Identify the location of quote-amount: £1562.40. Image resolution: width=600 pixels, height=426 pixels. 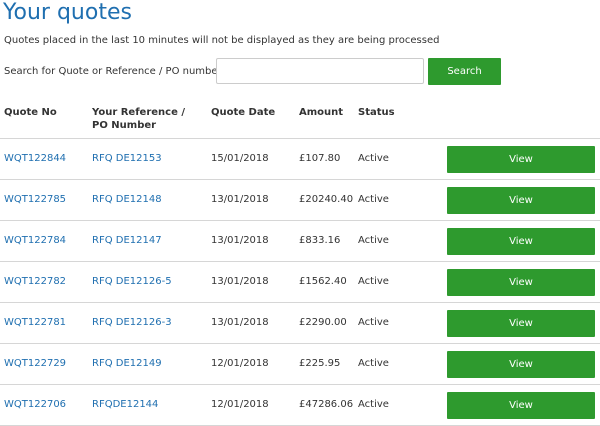
(323, 281).